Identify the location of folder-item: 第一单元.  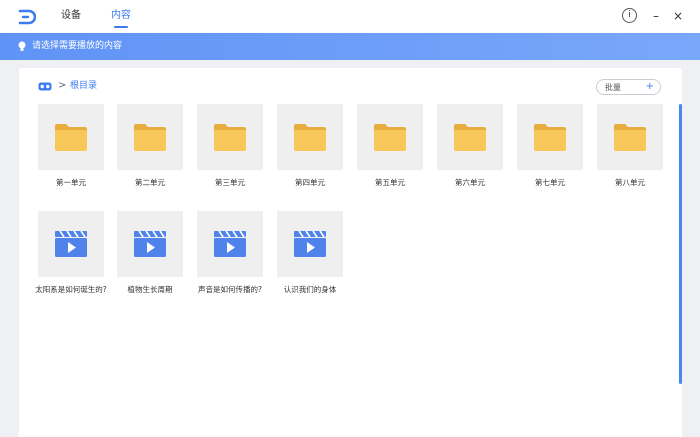
(71, 146).